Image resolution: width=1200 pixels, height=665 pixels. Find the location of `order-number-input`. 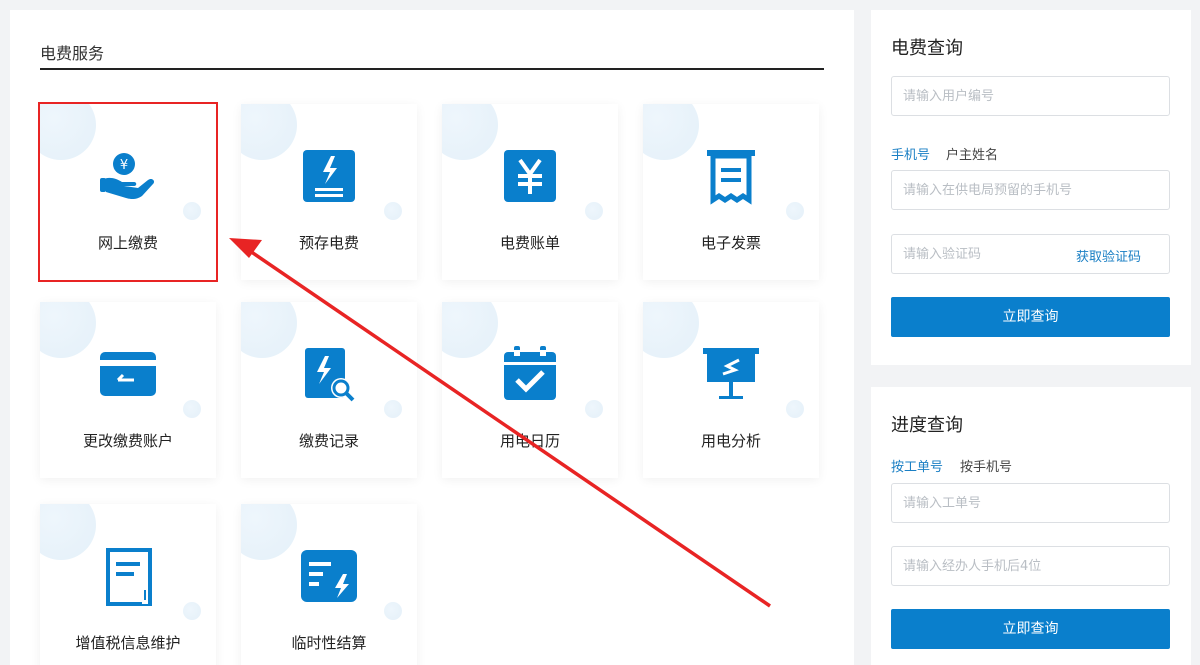

order-number-input is located at coordinates (1030, 503).